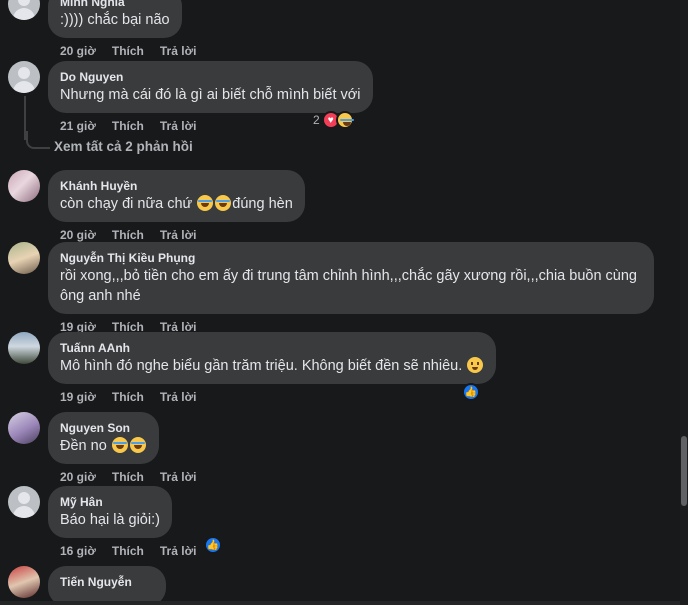  I want to click on comment: Tiến Nguyễn, so click(87, 585).